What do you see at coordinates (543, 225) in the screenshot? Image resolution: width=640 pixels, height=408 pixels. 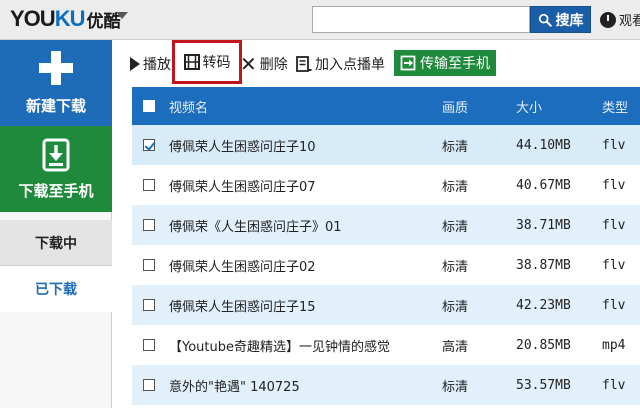 I see `row-size: 38.71MB` at bounding box center [543, 225].